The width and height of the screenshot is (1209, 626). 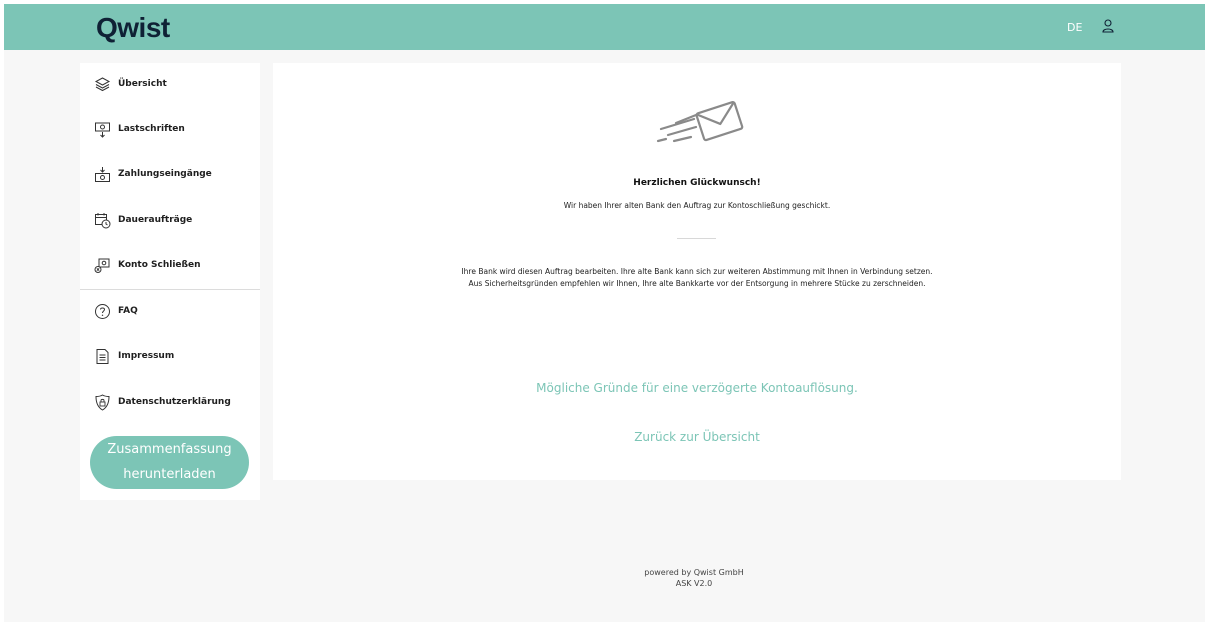 What do you see at coordinates (696, 238) in the screenshot?
I see `divider` at bounding box center [696, 238].